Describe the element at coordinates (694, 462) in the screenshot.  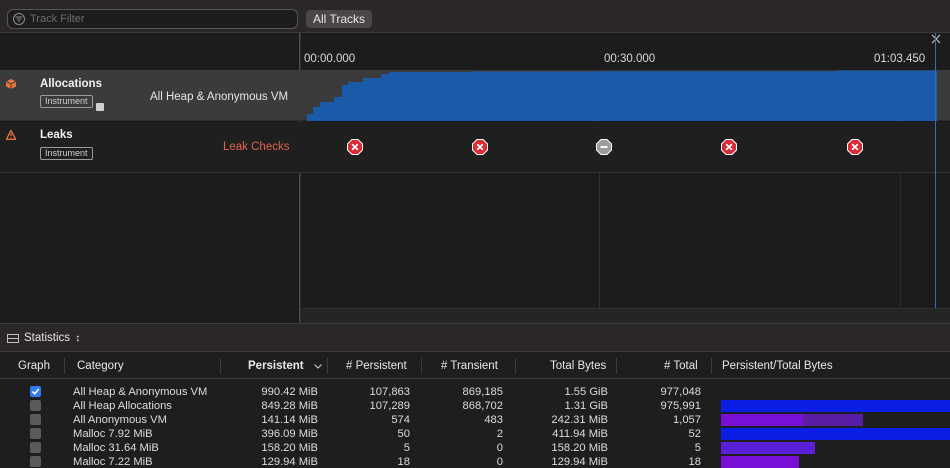
I see `cell-n-total: 18` at that location.